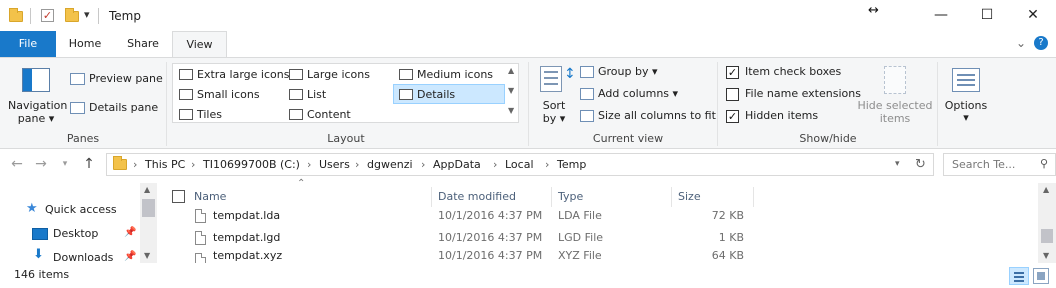 The image size is (1056, 288). I want to click on large-icons-view-button, so click(1041, 276).